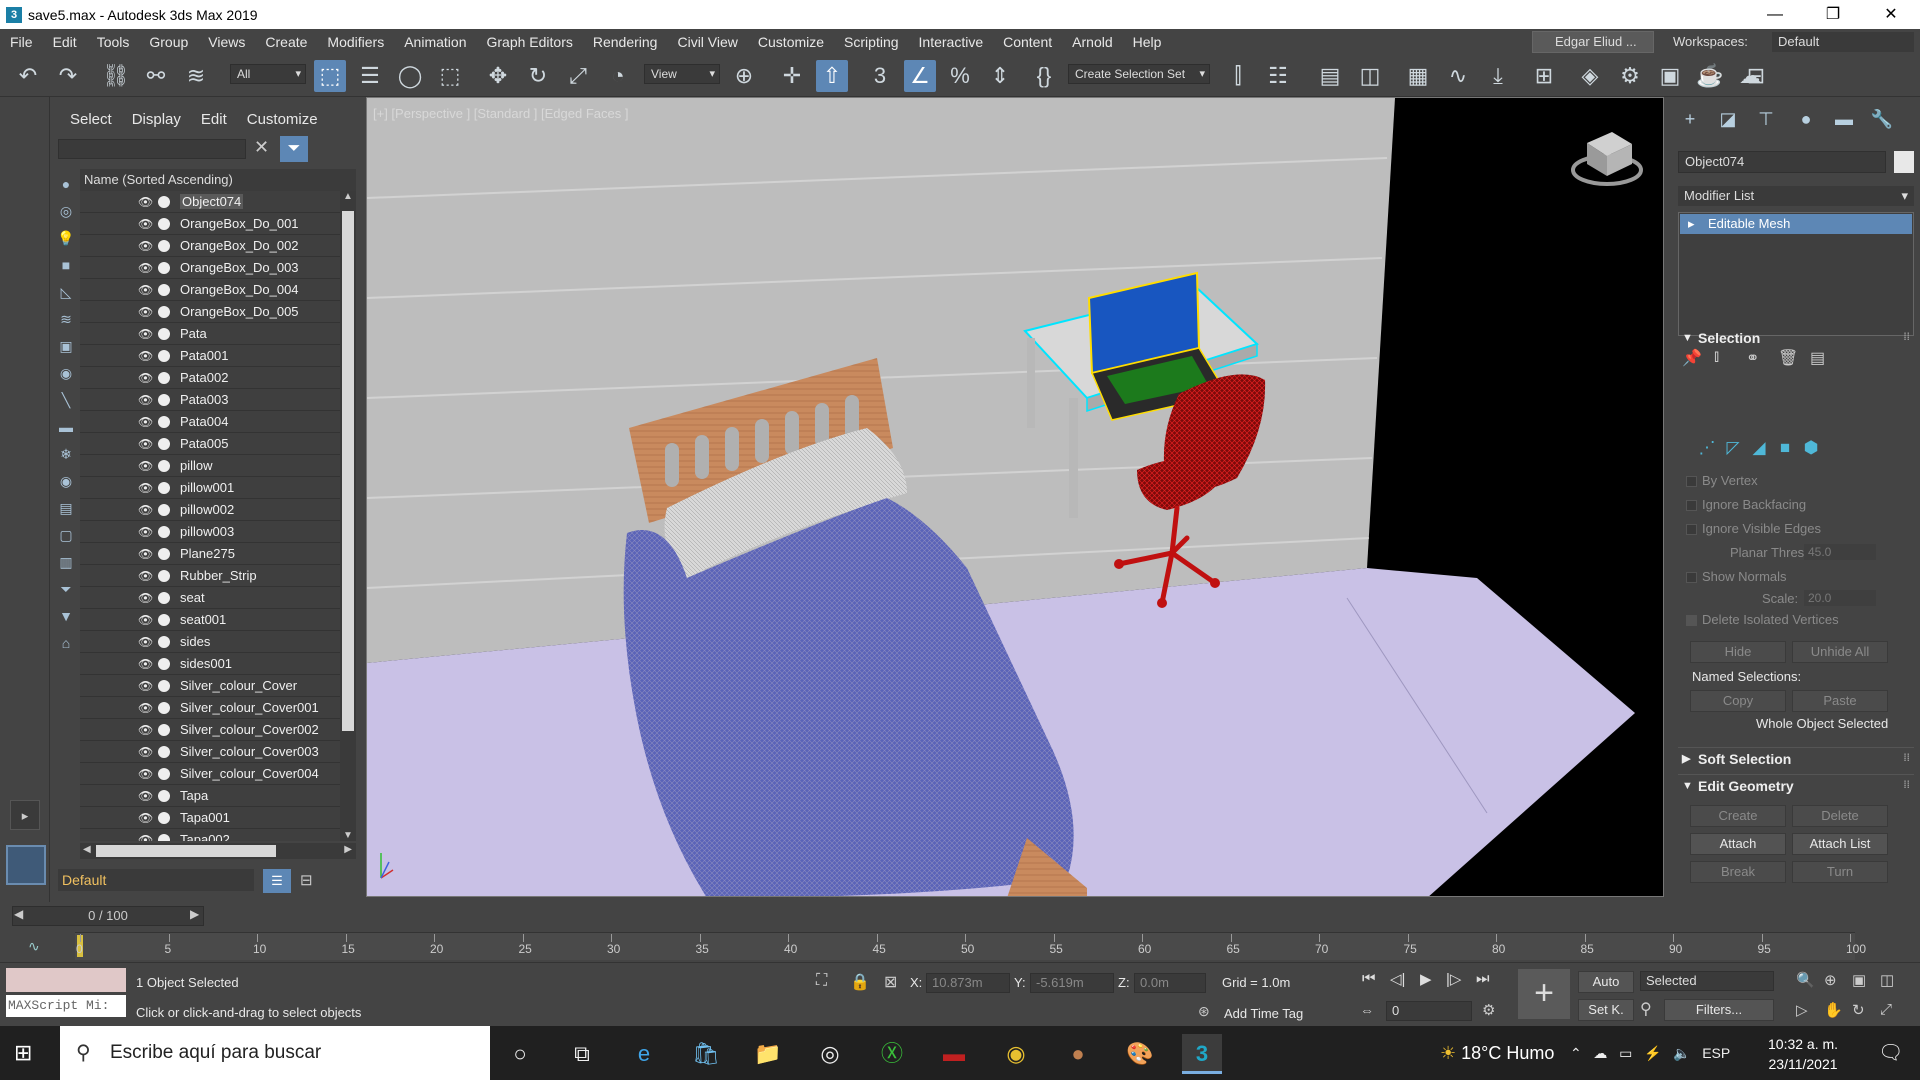 This screenshot has width=1920, height=1080. Describe the element at coordinates (1882, 121) in the screenshot. I see `utilities-tab-icon: 🔧` at that location.